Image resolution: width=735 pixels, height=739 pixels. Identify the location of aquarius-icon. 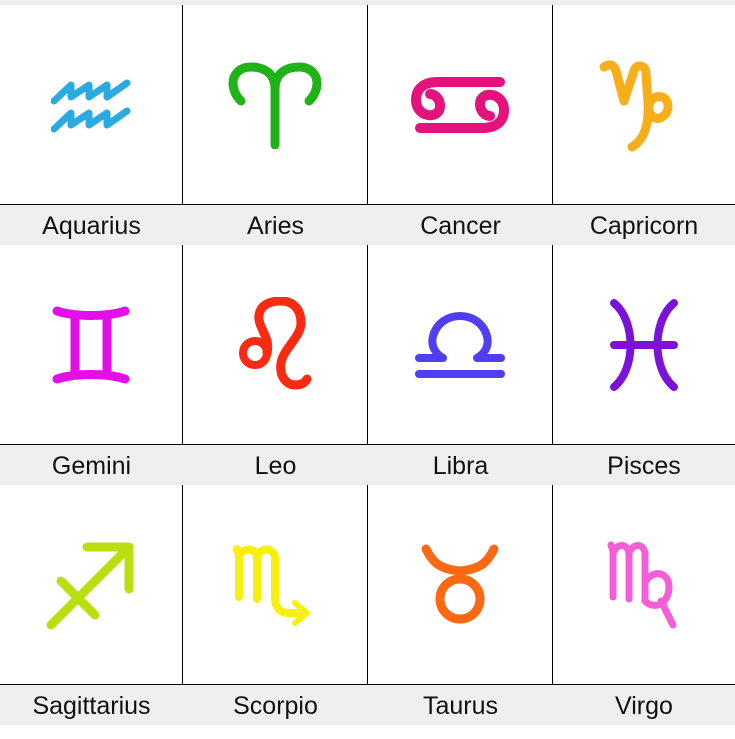
(91, 105).